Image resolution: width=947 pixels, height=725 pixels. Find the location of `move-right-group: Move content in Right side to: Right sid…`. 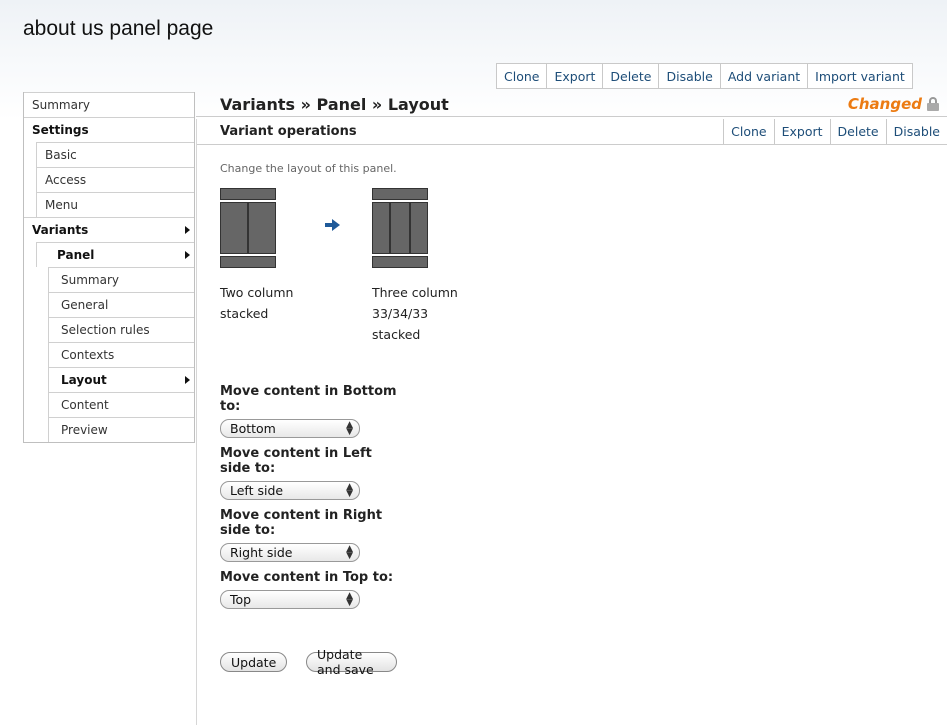

move-right-group: Move content in Right side to: Right sid… is located at coordinates (308, 535).